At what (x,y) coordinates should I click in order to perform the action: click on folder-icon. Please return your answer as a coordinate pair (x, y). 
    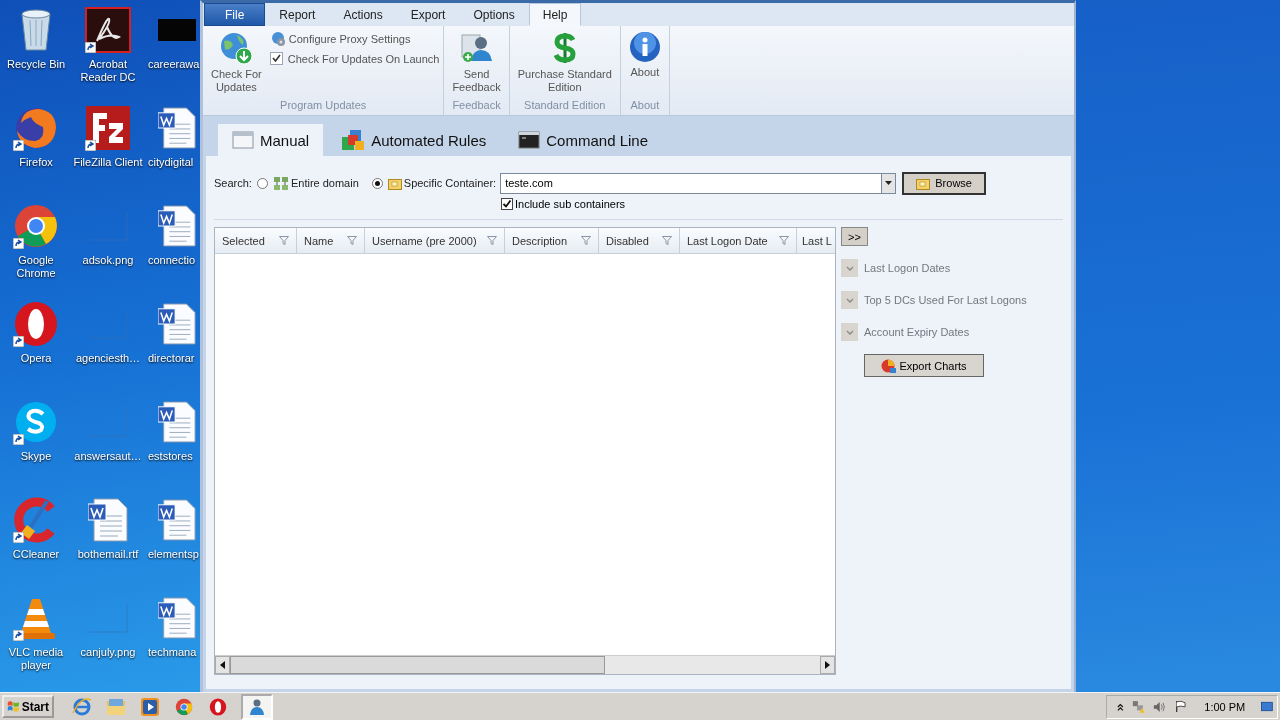
    Looking at the image, I should click on (116, 706).